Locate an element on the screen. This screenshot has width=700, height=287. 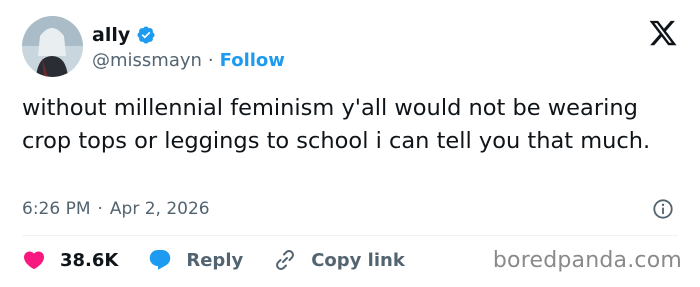
reply-button: Reply is located at coordinates (195, 260).